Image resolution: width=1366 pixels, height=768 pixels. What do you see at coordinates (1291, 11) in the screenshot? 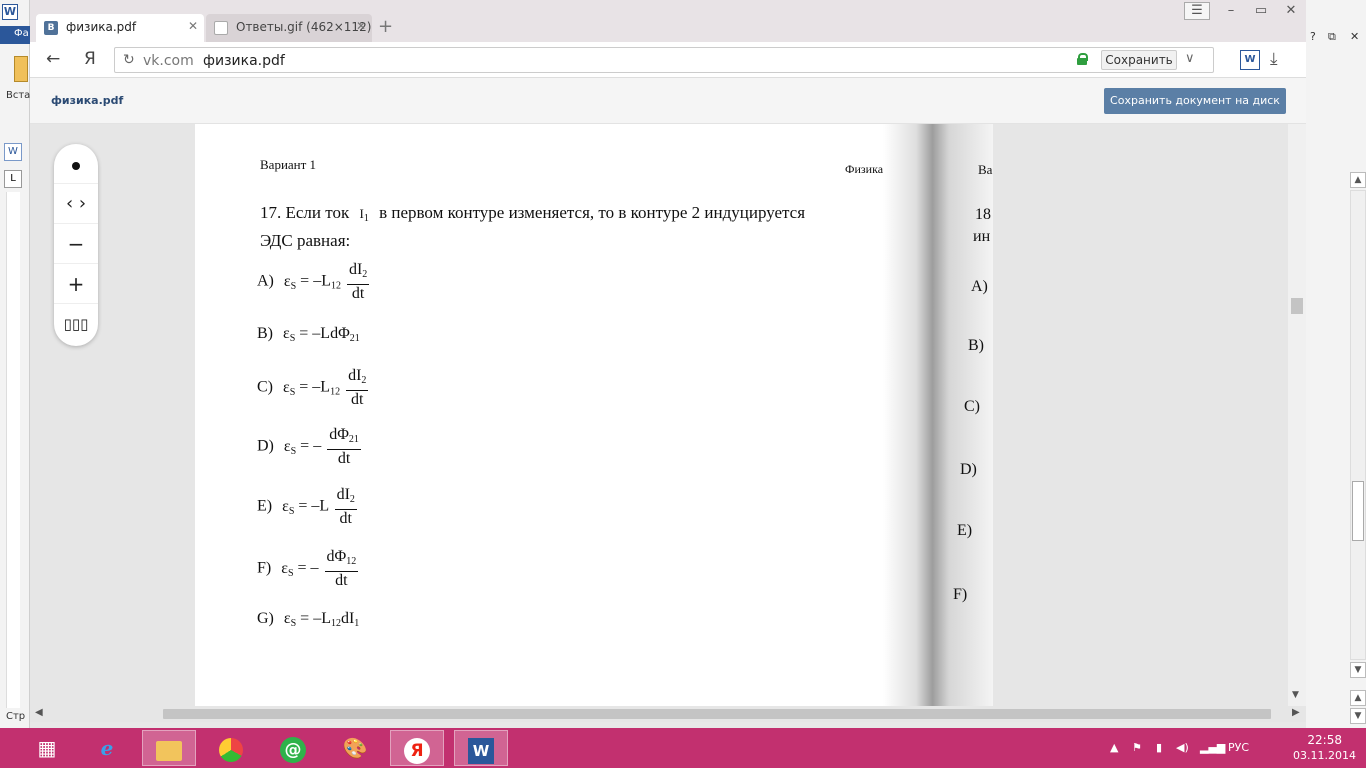
I see `close-window-icon: ✕` at bounding box center [1291, 11].